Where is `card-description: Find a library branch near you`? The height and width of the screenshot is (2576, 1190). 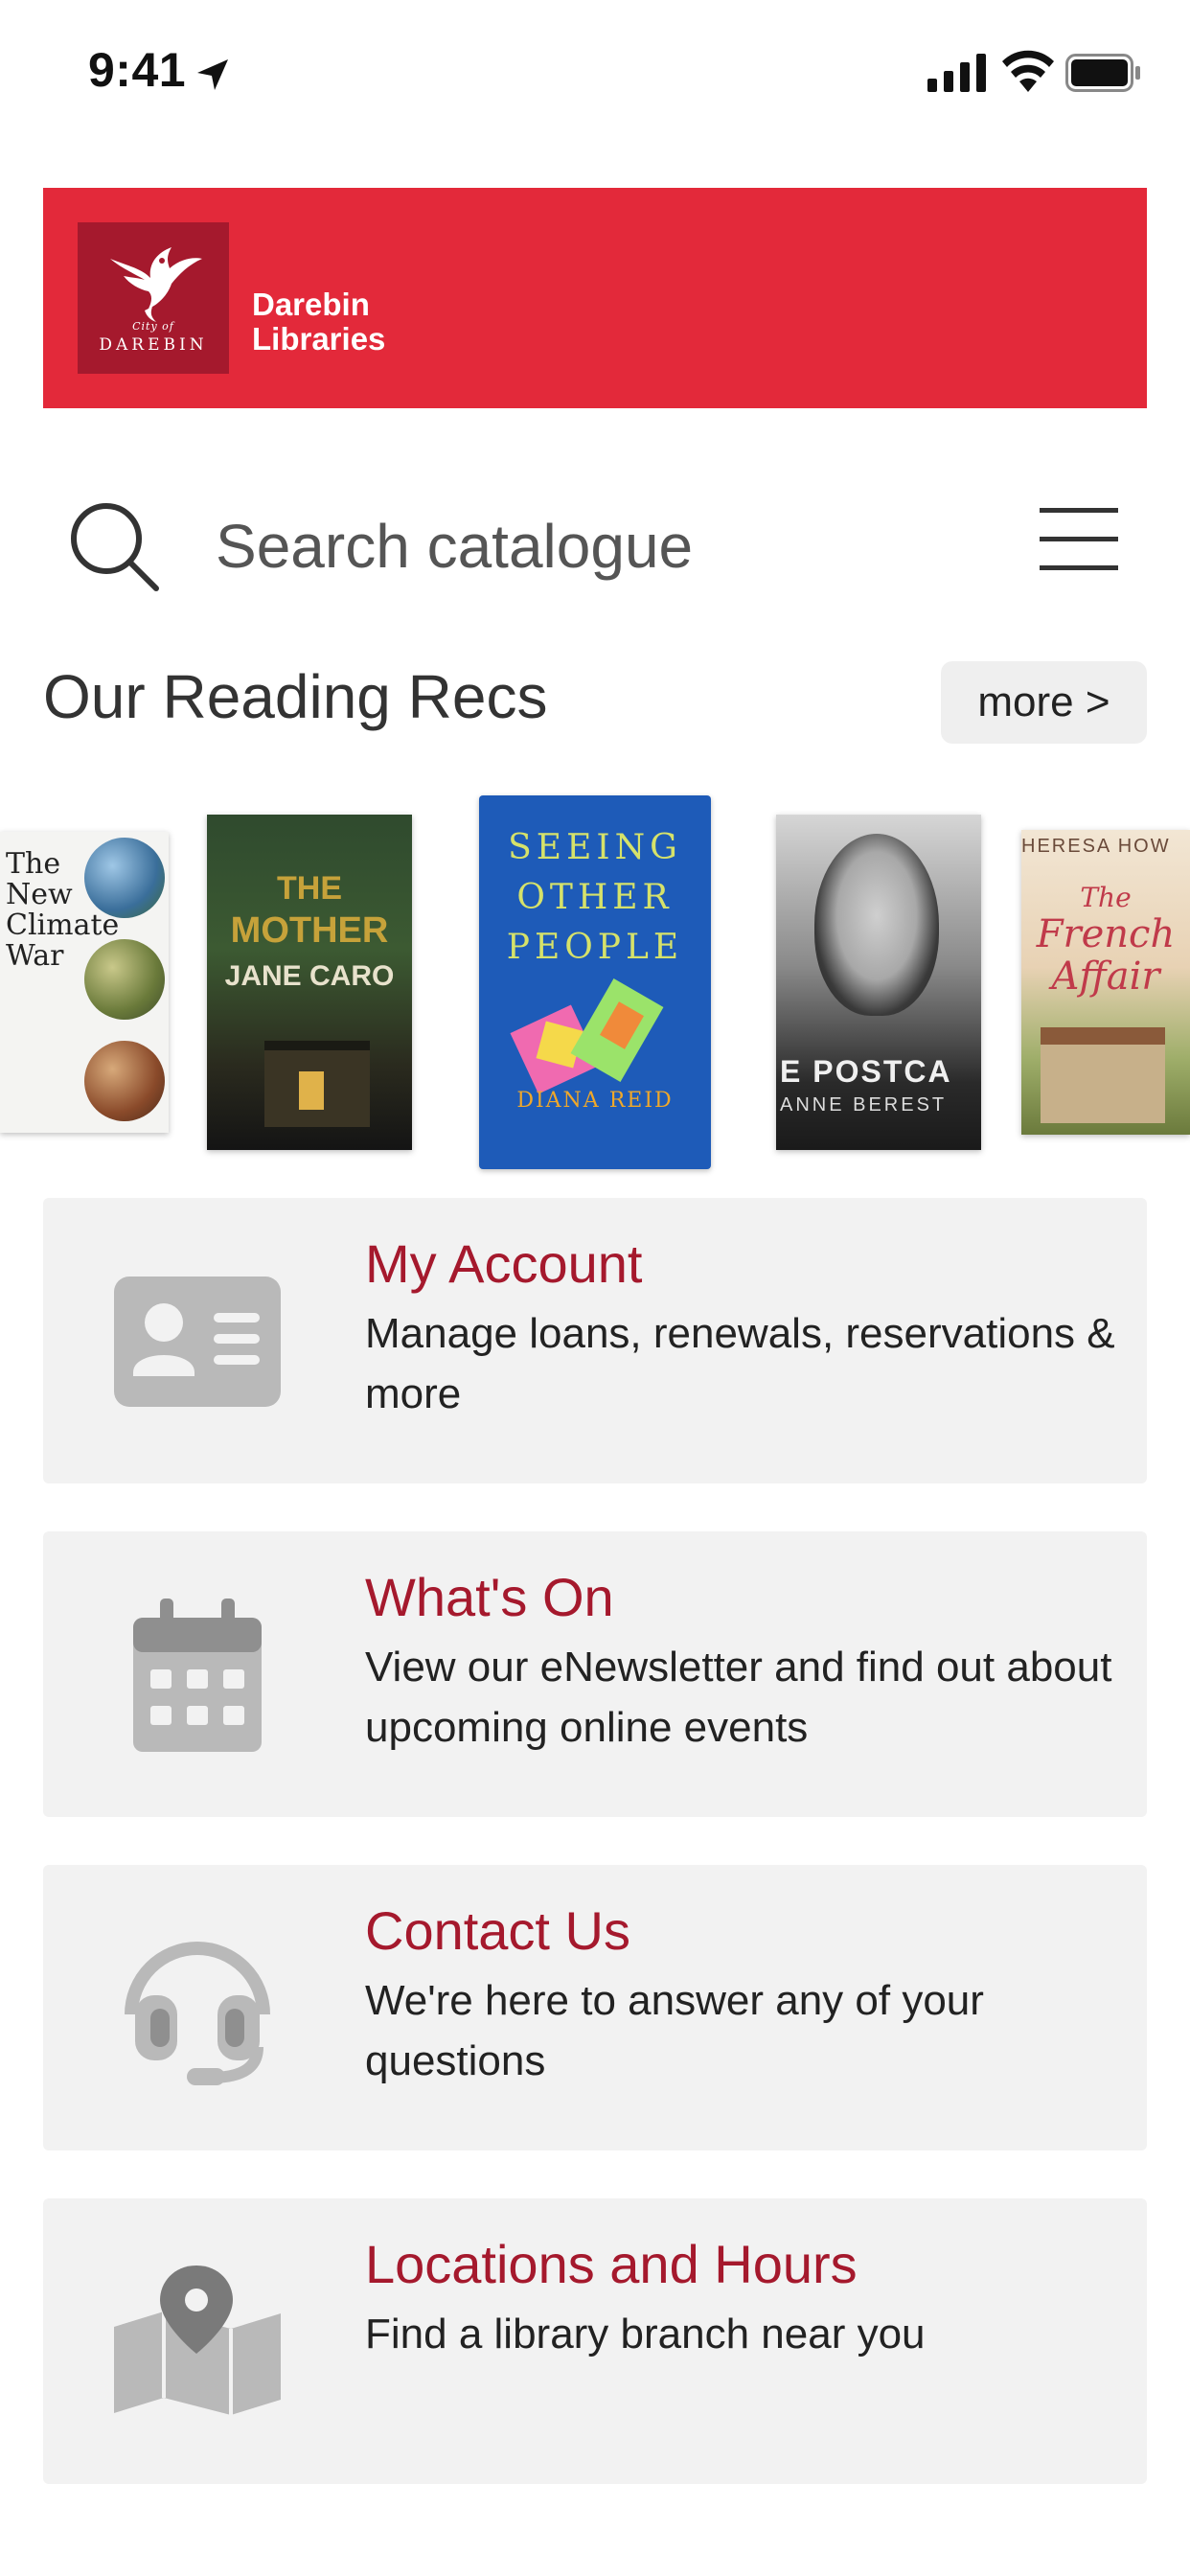 card-description: Find a library branch near you is located at coordinates (646, 2334).